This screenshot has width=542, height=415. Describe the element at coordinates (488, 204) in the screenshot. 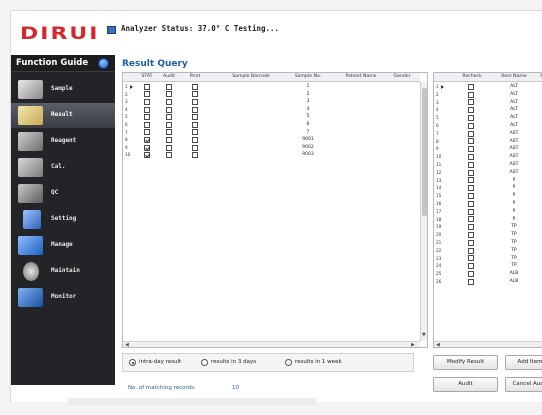

I see `table-row: 16 P` at that location.